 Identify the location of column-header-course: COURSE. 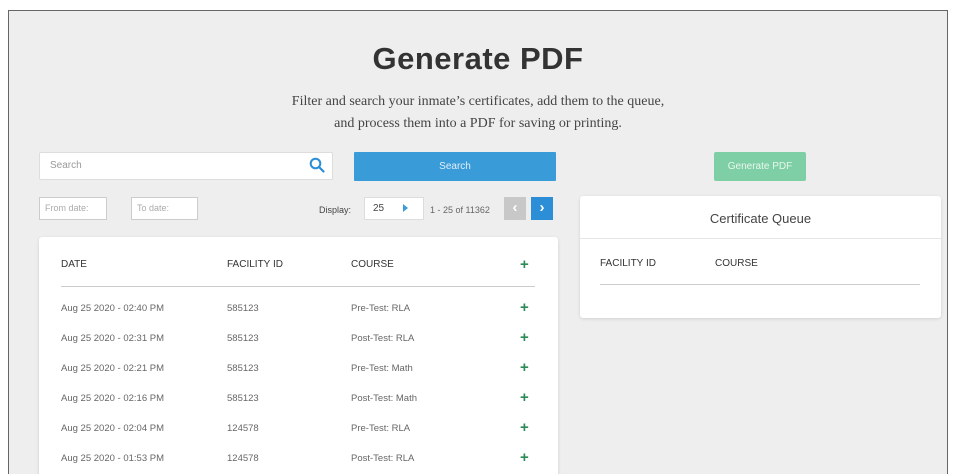
(372, 264).